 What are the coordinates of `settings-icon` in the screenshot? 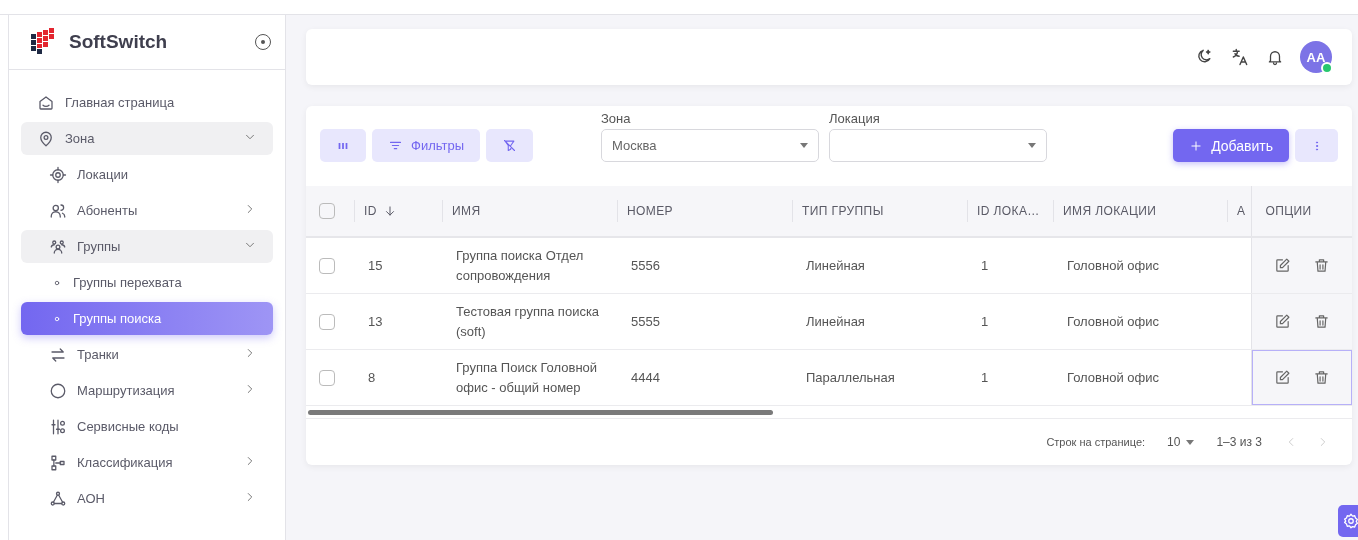 It's located at (1350, 521).